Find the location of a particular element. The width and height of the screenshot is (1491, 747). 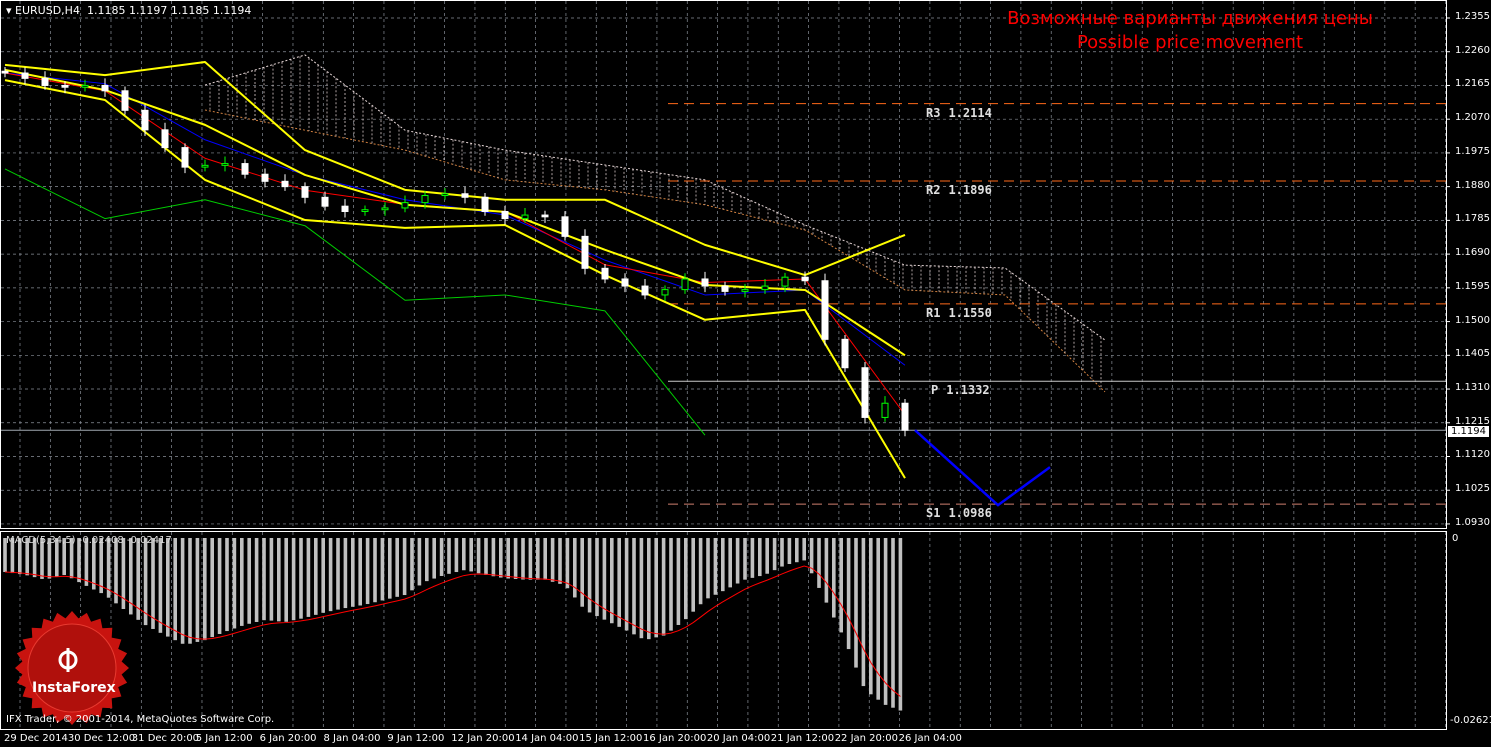

time-tick: 29 Dec 2014 is located at coordinates (36, 738).